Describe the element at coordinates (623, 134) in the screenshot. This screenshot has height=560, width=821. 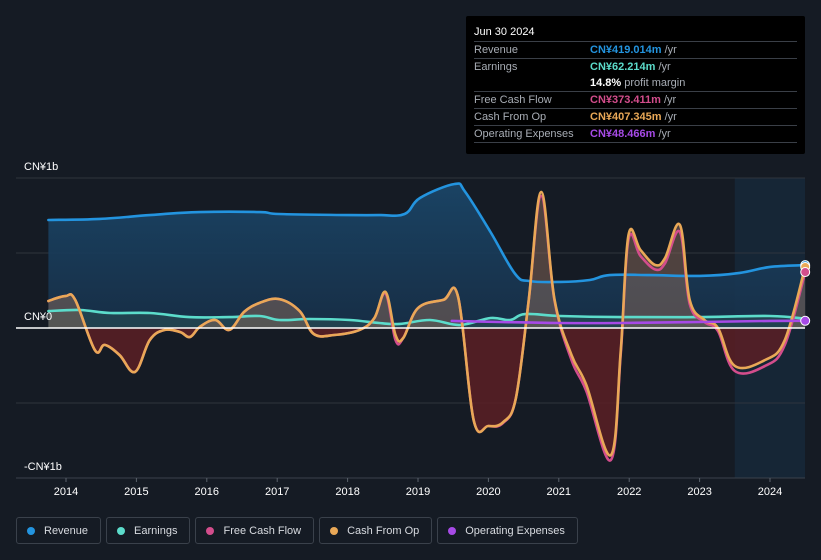
I see `tooltip-value: CN¥48.466m` at that location.